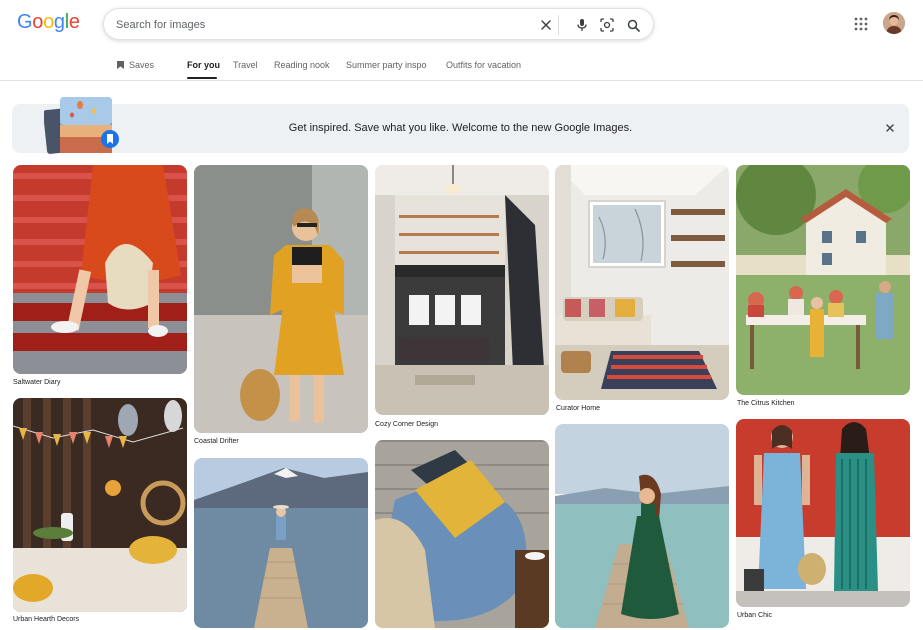 This screenshot has width=923, height=630. Describe the element at coordinates (120, 66) in the screenshot. I see `bookmark-icon` at that location.